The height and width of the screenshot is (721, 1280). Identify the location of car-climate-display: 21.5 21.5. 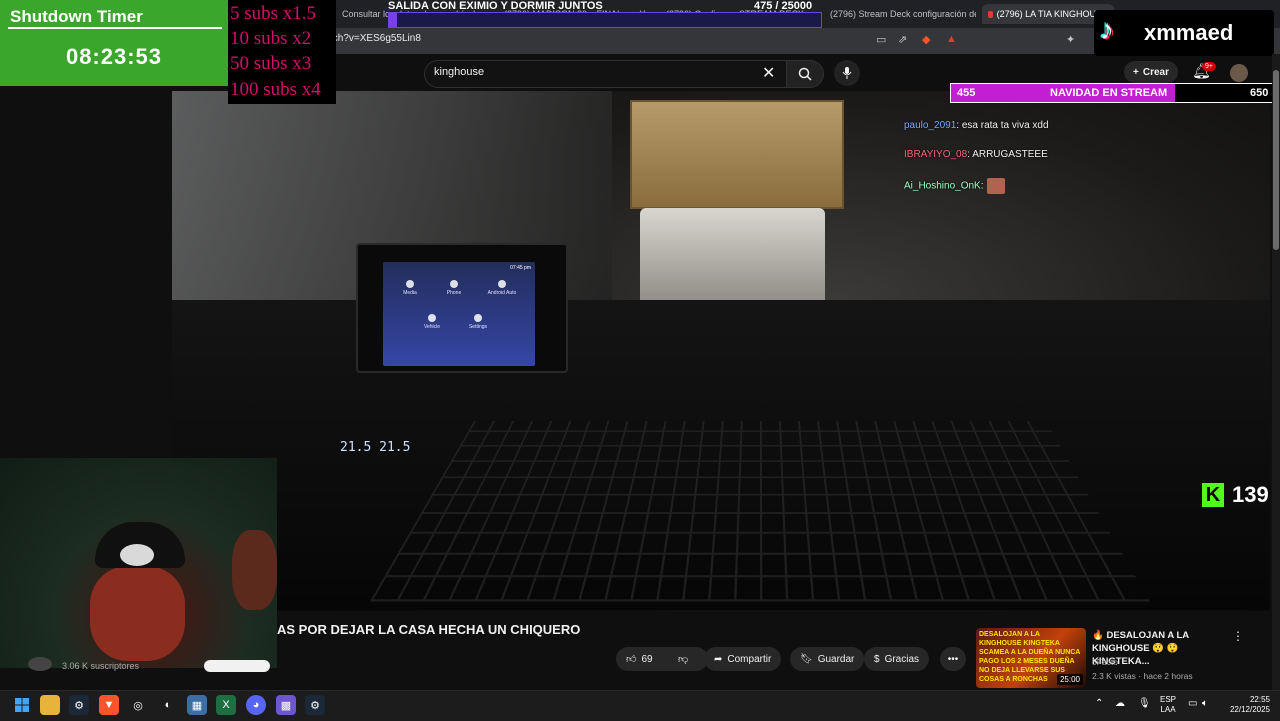
(415, 460).